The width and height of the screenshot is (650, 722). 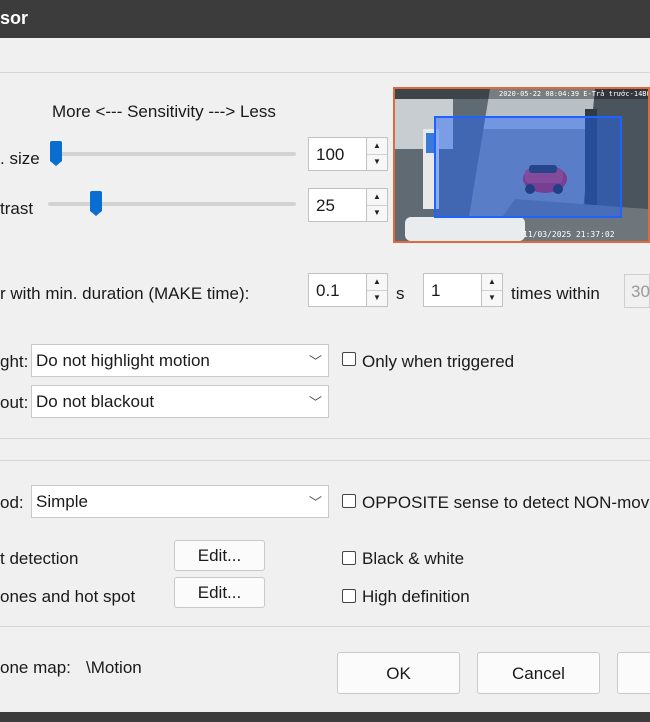 What do you see at coordinates (348, 205) in the screenshot?
I see `contrast-spinbox: 25 ▲ ▼` at bounding box center [348, 205].